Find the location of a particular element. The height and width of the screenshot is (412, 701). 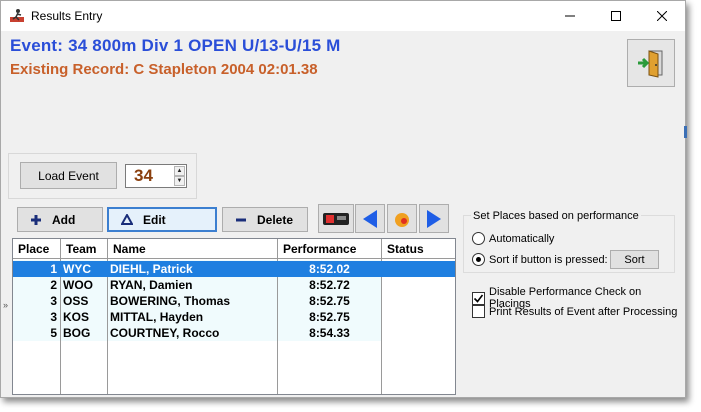

minimize-icon is located at coordinates (570, 16).